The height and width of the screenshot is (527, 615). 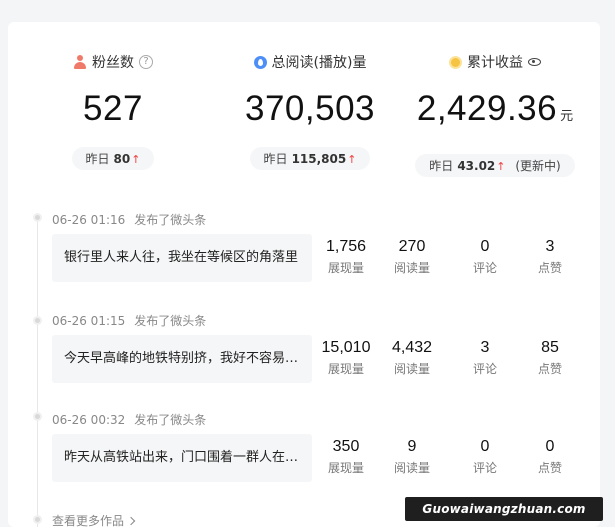 I want to click on metric-reads: 270 阅读量, so click(x=411, y=256).